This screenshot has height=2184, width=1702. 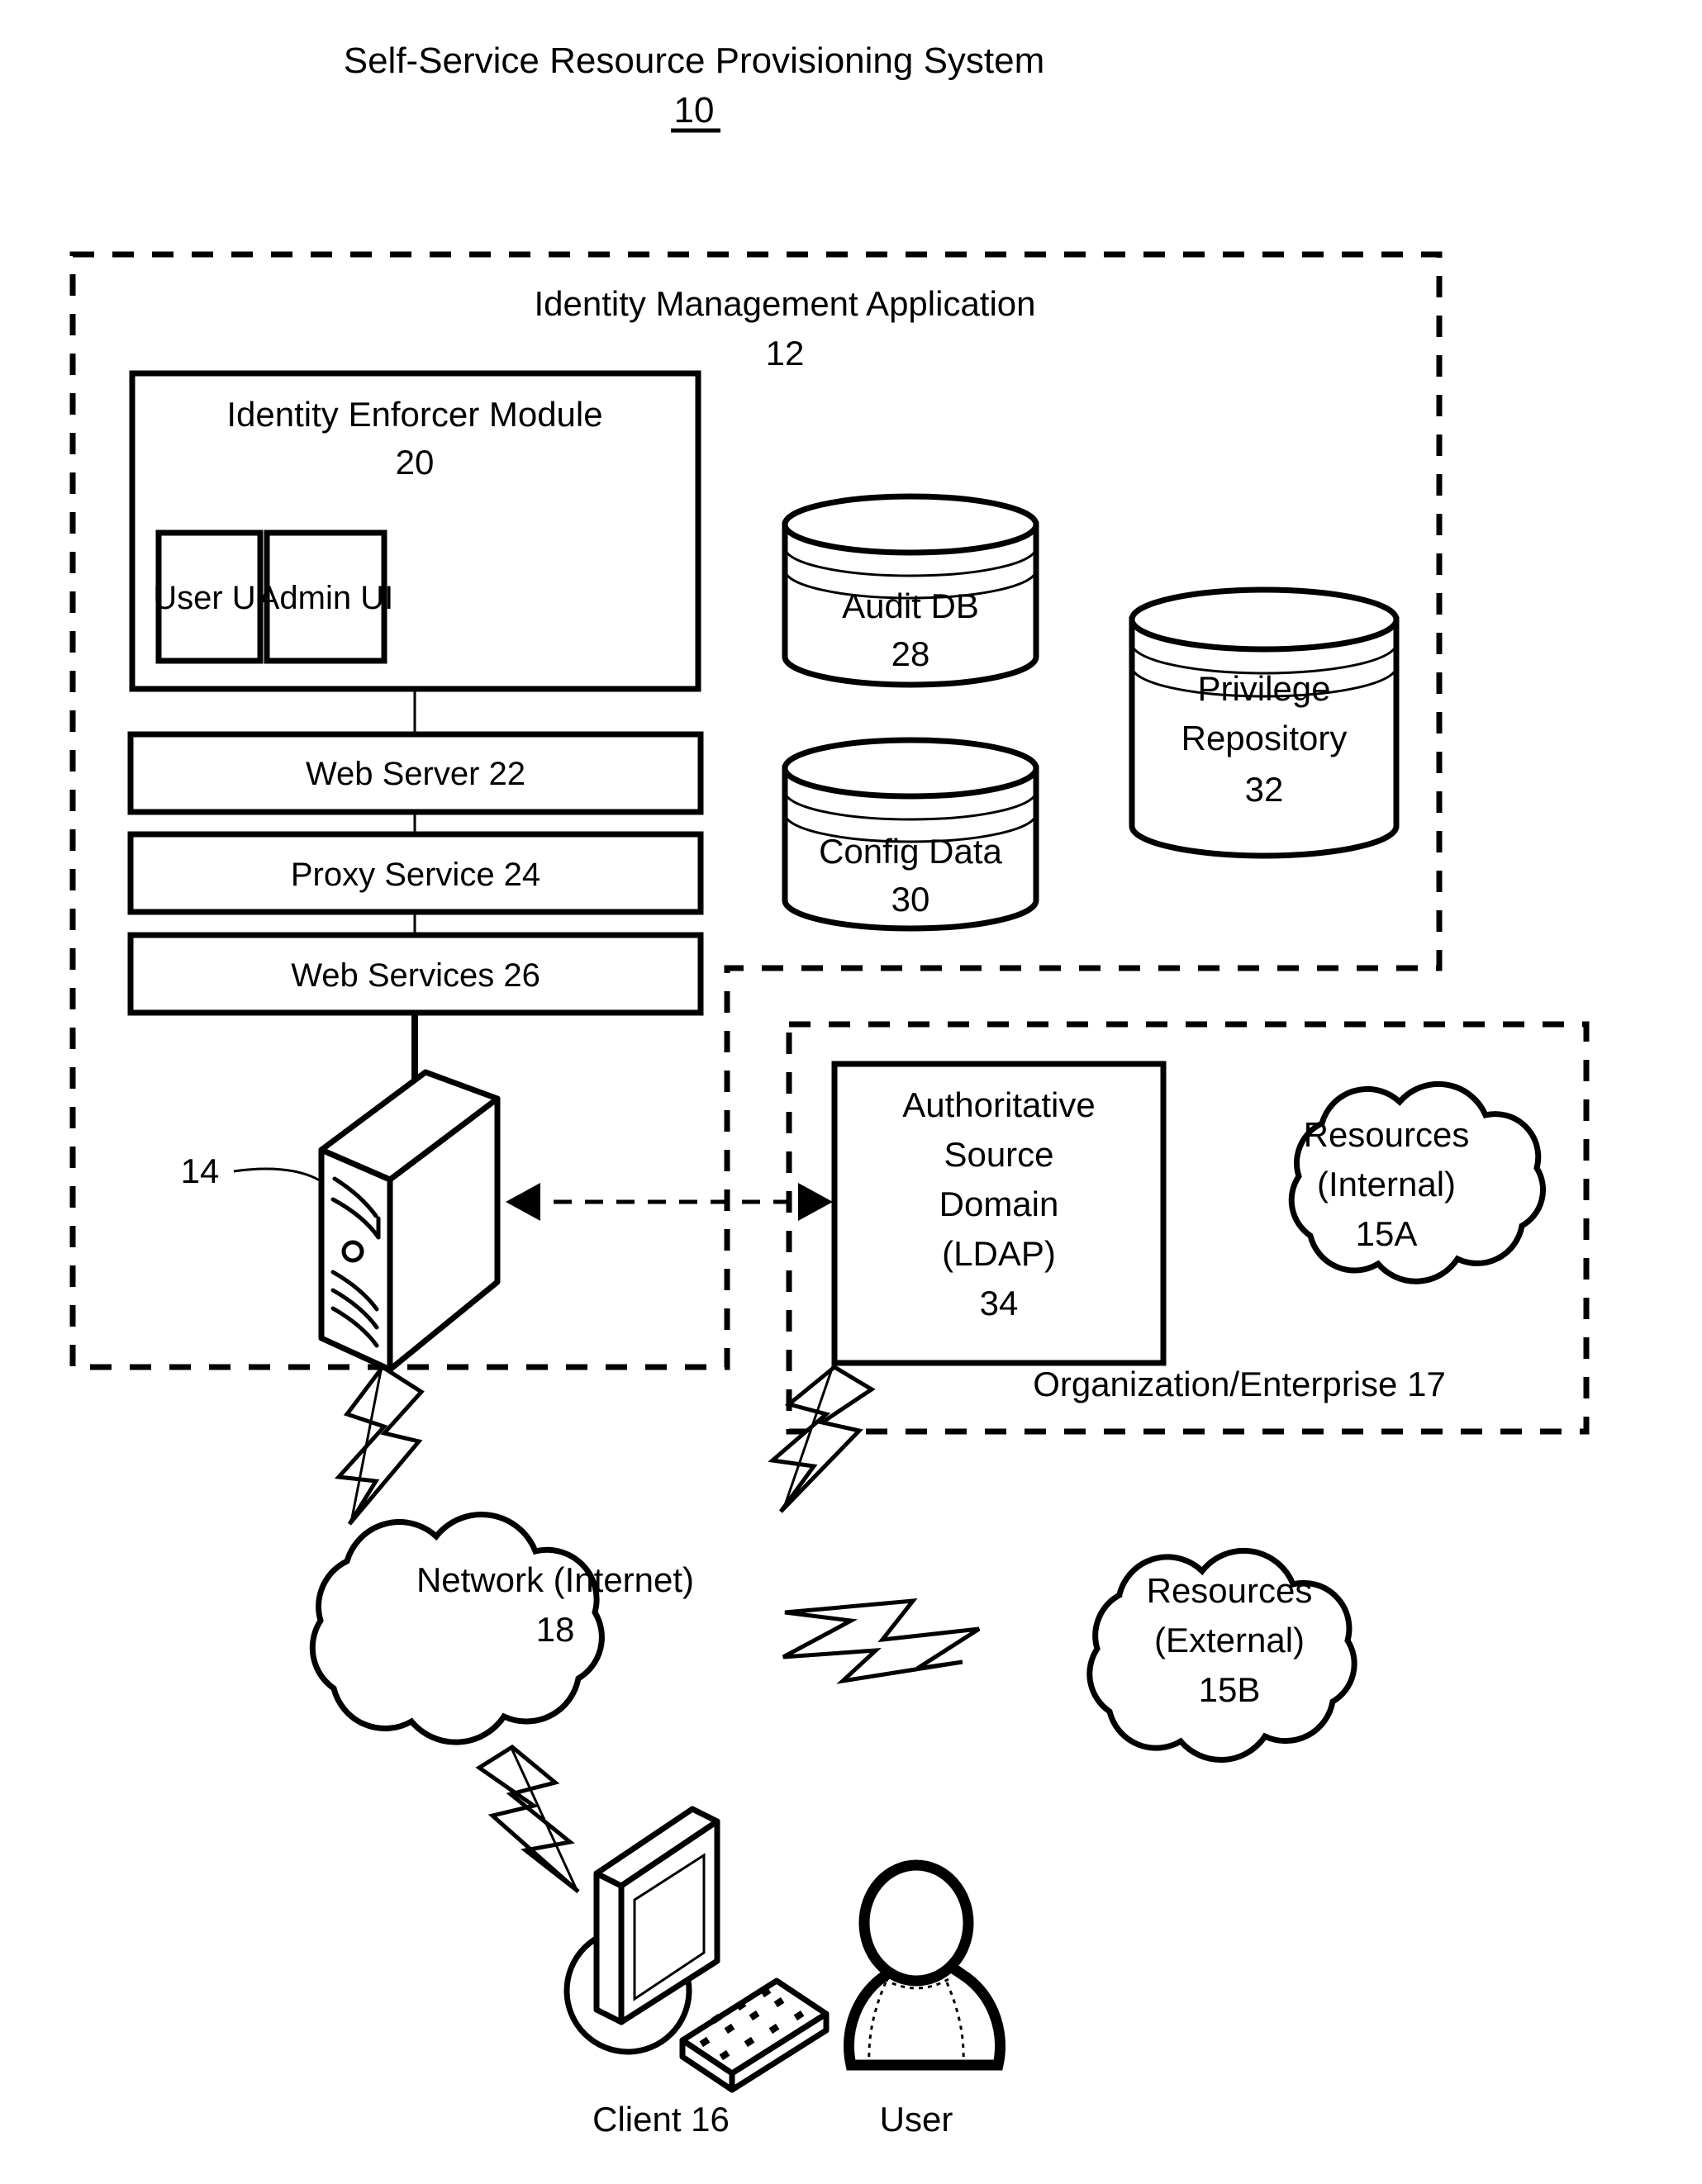 What do you see at coordinates (1264, 789) in the screenshot?
I see `privilege-repository-ref: 32` at bounding box center [1264, 789].